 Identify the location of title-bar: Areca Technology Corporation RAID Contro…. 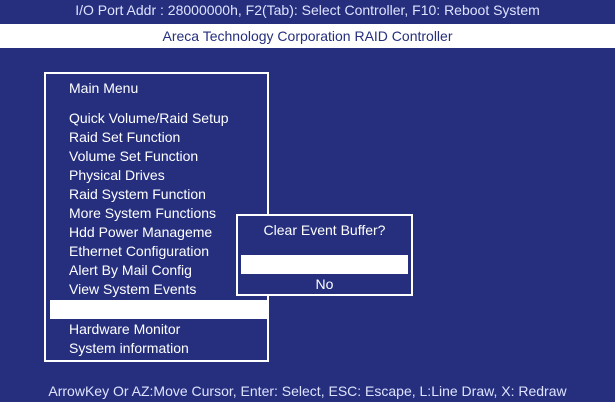
(307, 36).